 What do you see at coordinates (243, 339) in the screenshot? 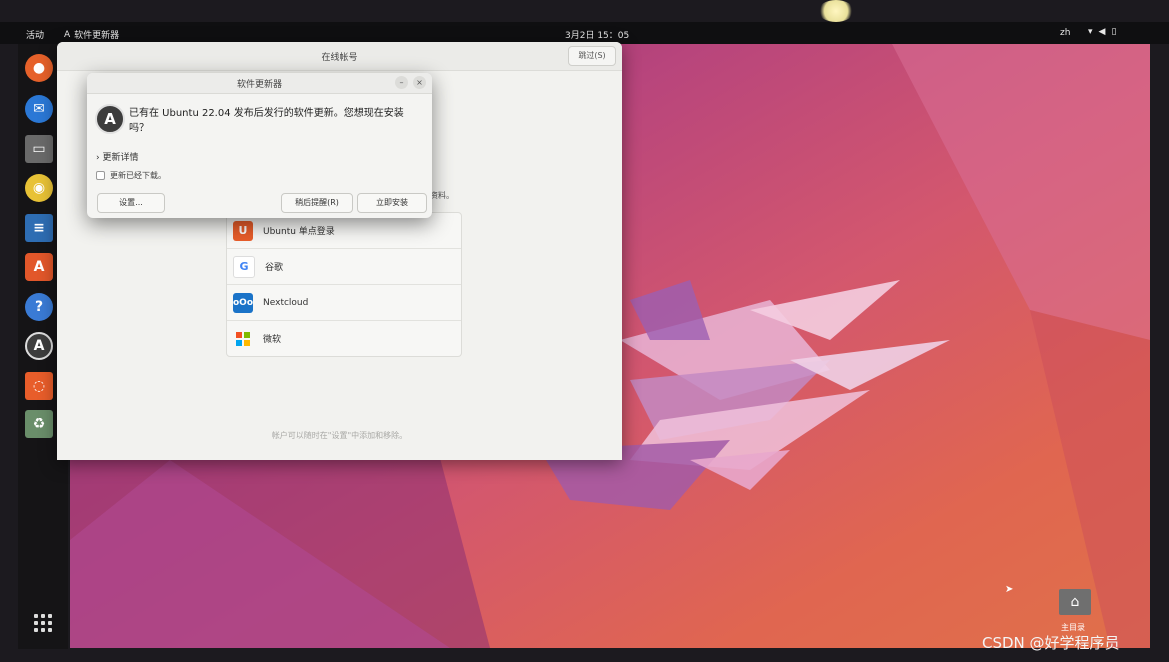
I see `microsoft-icon` at bounding box center [243, 339].